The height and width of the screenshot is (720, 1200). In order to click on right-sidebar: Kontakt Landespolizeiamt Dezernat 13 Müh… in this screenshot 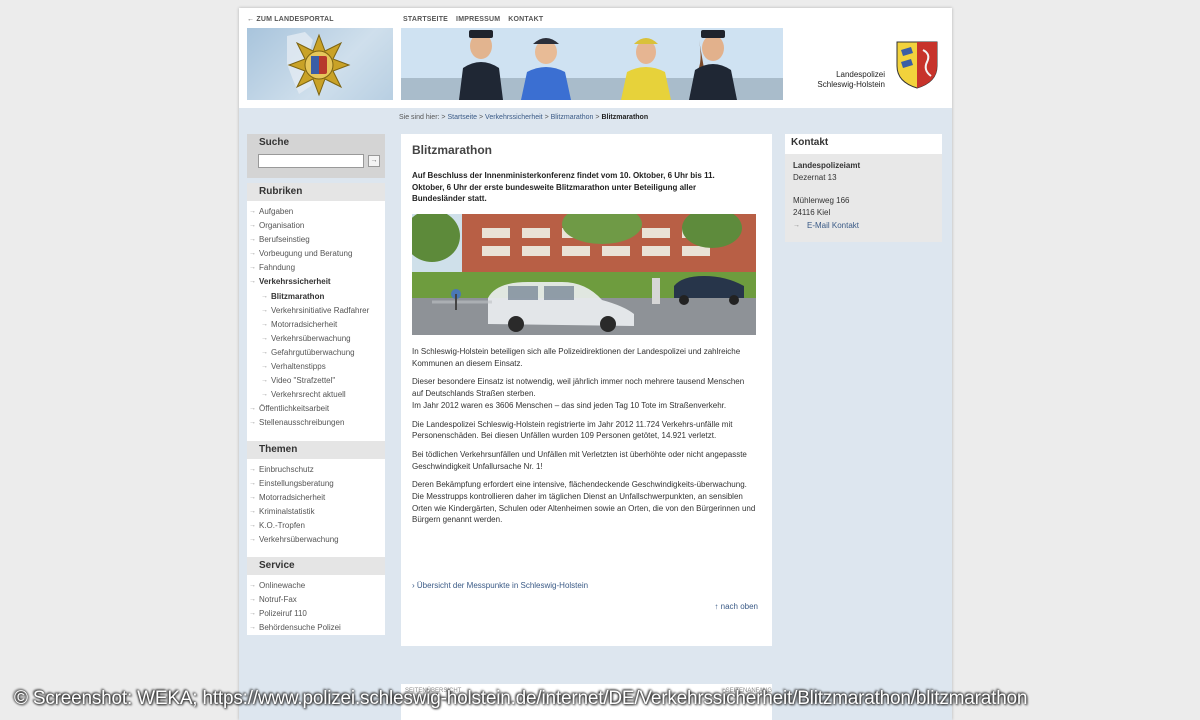, I will do `click(863, 188)`.